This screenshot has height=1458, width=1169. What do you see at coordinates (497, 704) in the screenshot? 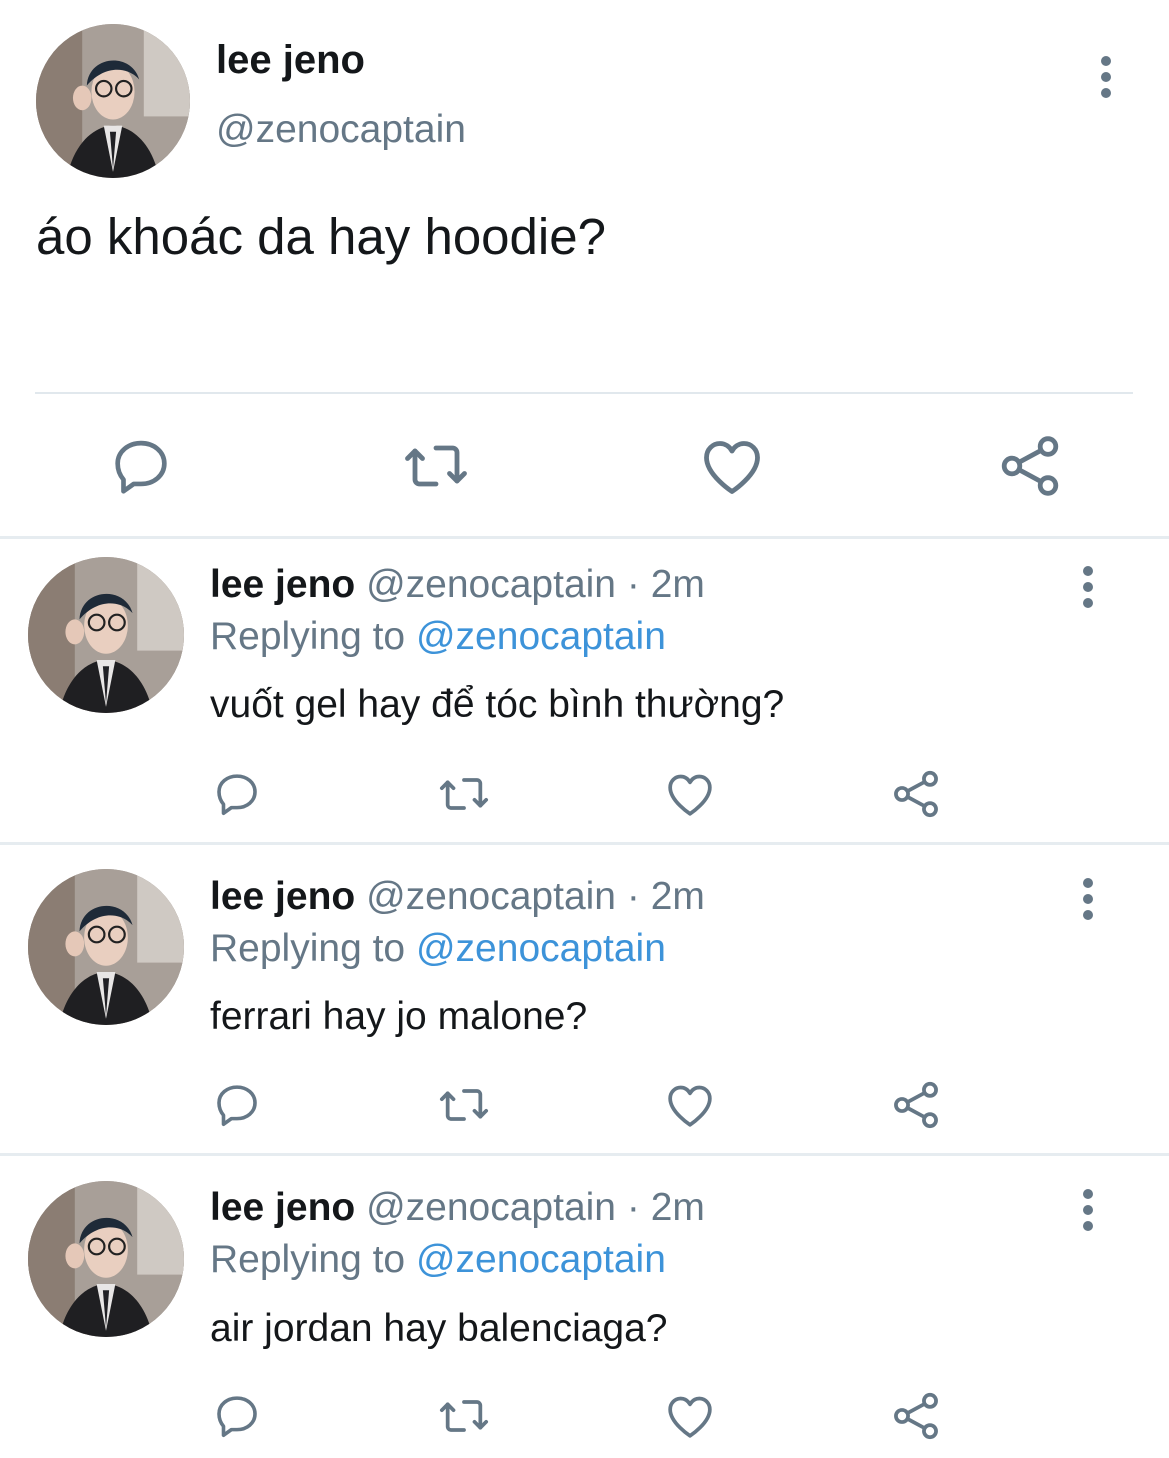
I see `reply-text: vuốt gel hay để tóc bình thường?` at bounding box center [497, 704].